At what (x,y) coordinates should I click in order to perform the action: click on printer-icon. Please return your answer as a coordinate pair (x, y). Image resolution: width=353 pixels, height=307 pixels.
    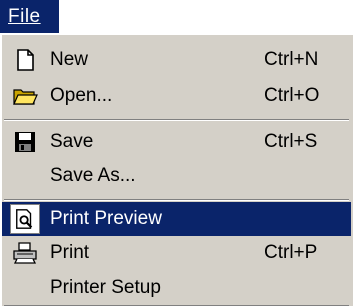
    Looking at the image, I should click on (25, 253).